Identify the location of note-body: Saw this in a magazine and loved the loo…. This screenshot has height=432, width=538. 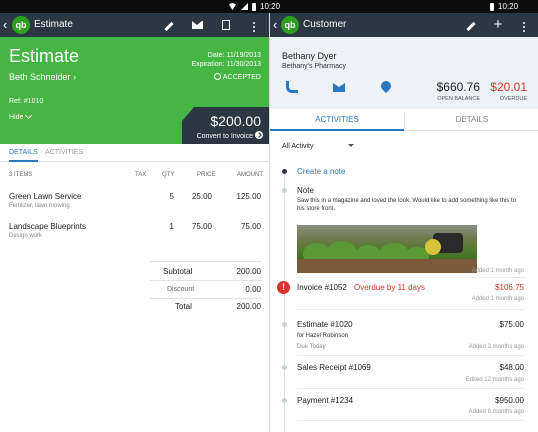
(407, 205).